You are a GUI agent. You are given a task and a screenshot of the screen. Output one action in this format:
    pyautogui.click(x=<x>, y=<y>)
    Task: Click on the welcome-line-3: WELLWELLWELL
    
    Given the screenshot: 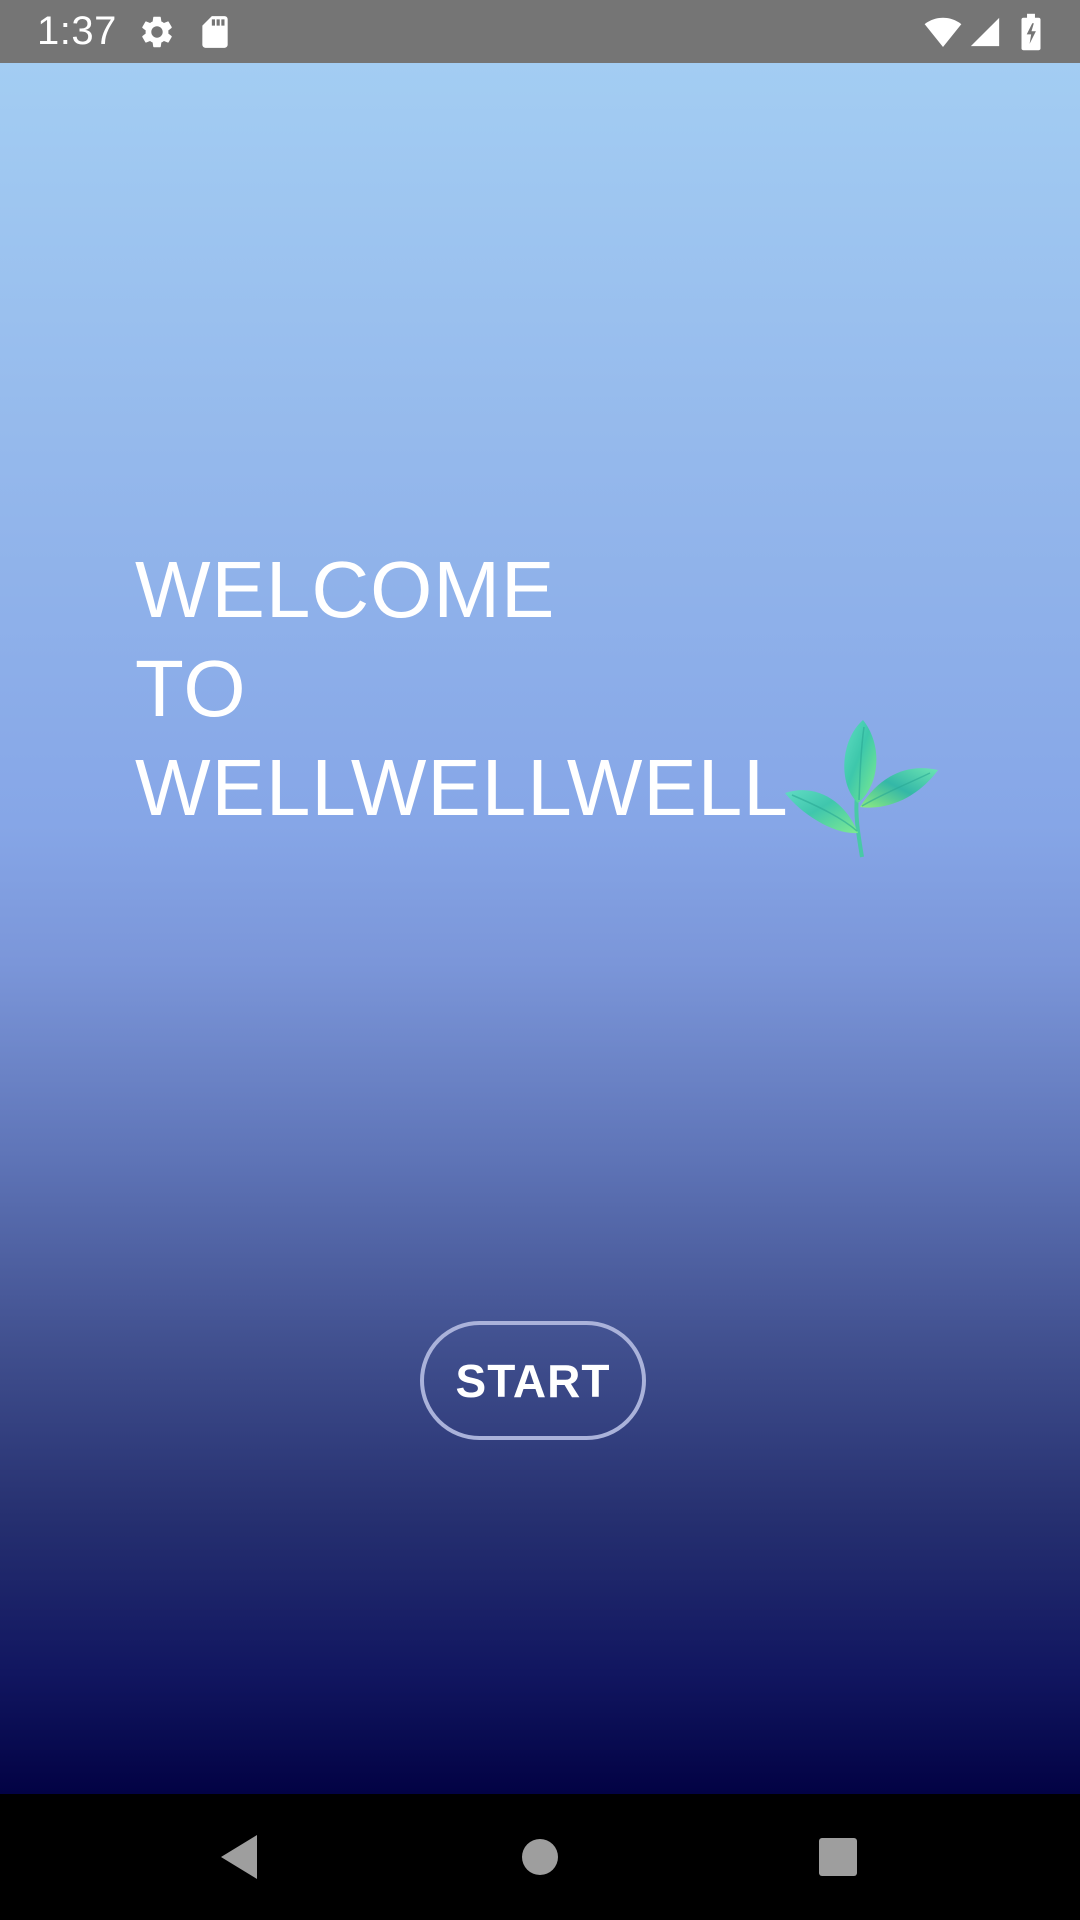 What is the action you would take?
    pyautogui.click(x=462, y=787)
    